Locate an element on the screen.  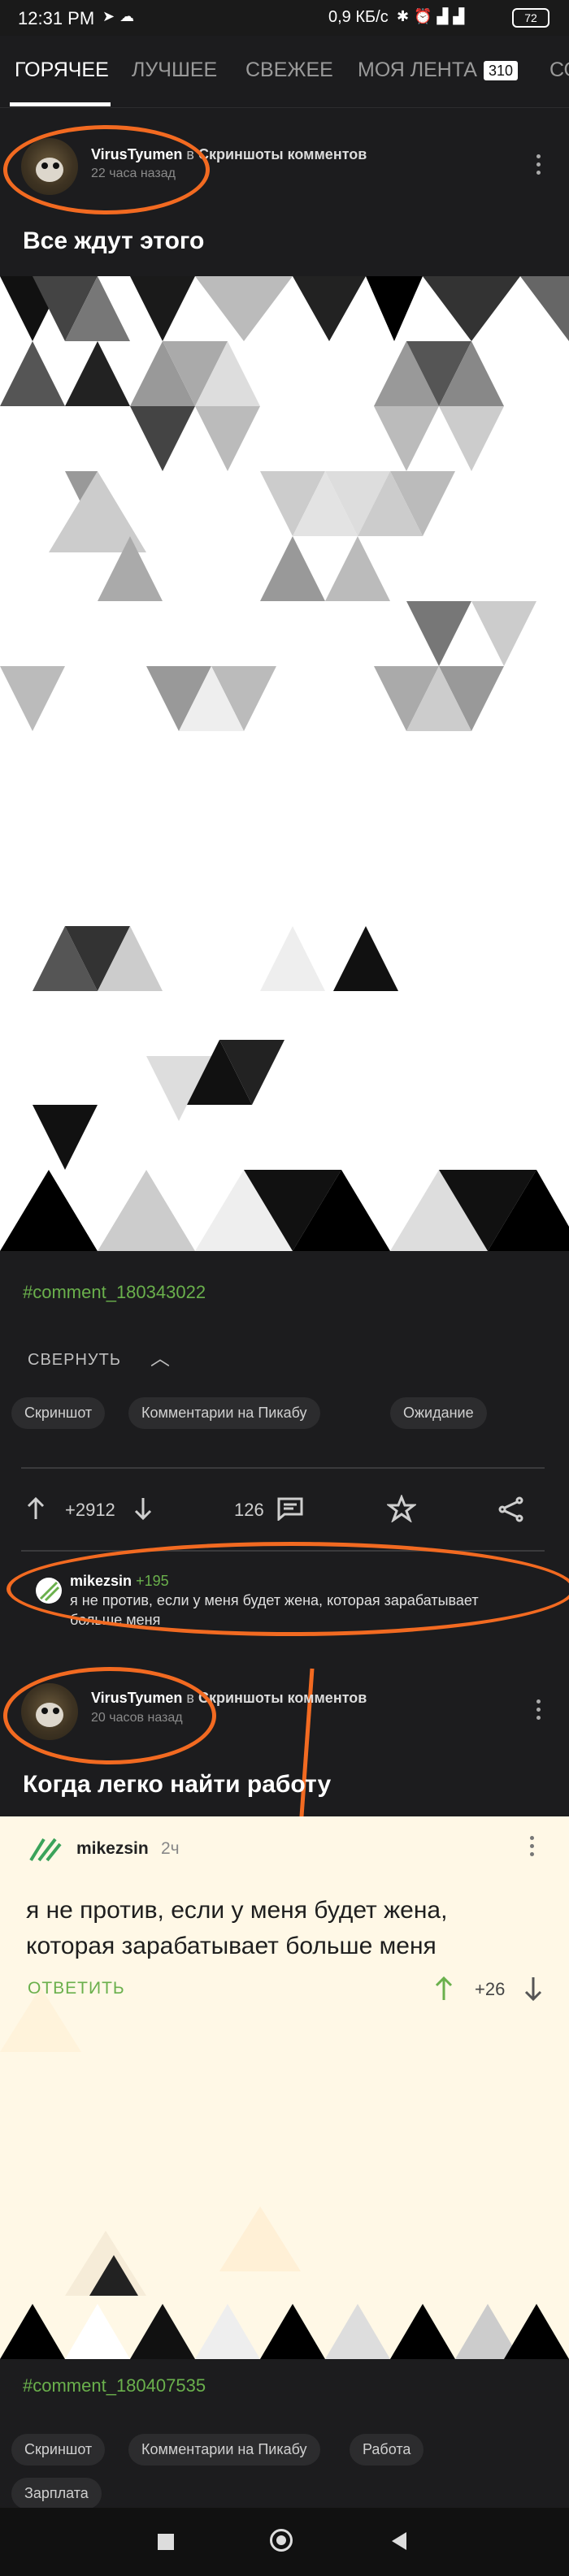
collapse-label: СВЕРНУТЬ is located at coordinates (74, 1360).